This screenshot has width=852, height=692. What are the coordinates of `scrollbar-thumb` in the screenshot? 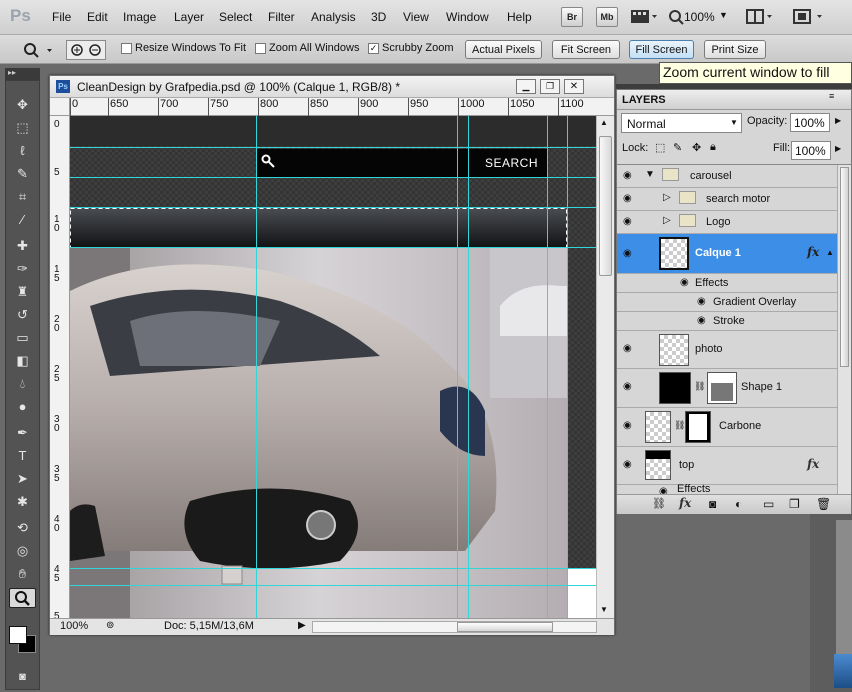 It's located at (605, 206).